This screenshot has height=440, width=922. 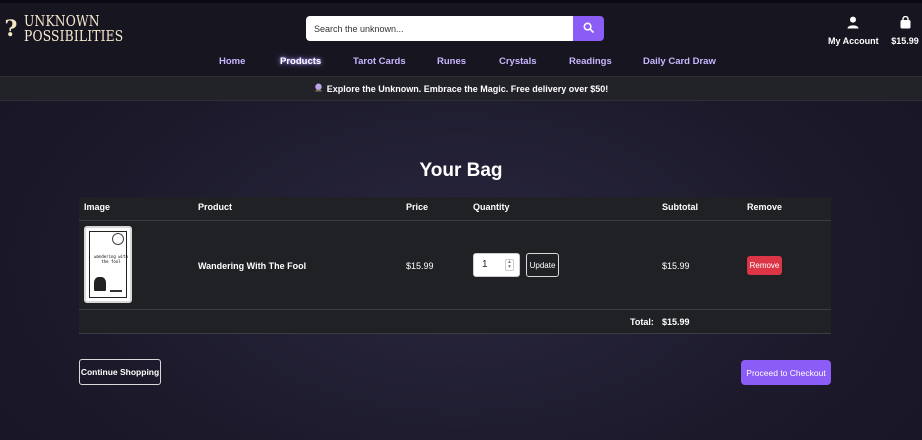 I want to click on cart-link: $15.99, so click(x=905, y=30).